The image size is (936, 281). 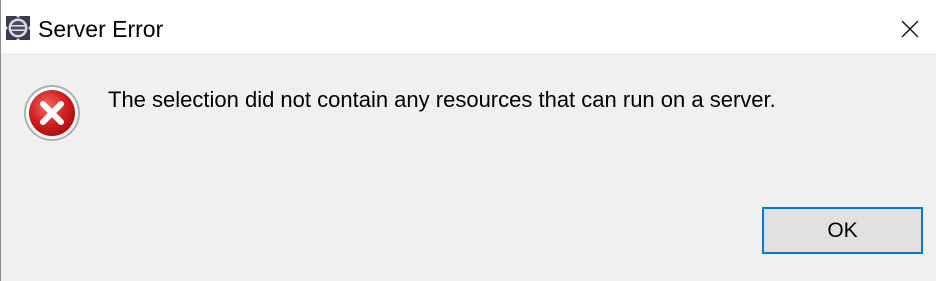 What do you see at coordinates (842, 230) in the screenshot?
I see `ok-button: OK` at bounding box center [842, 230].